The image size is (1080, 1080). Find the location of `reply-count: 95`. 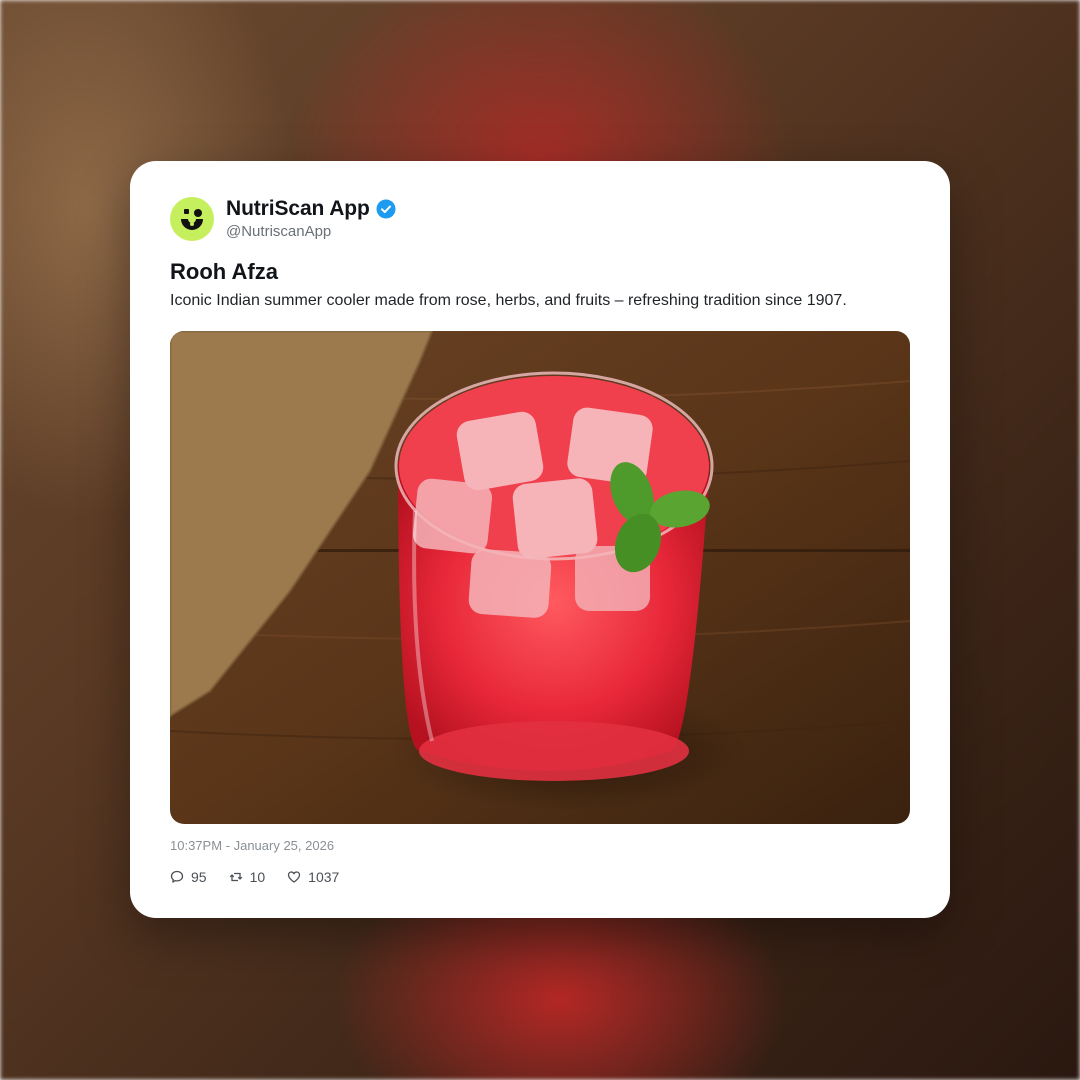

reply-count: 95 is located at coordinates (199, 877).